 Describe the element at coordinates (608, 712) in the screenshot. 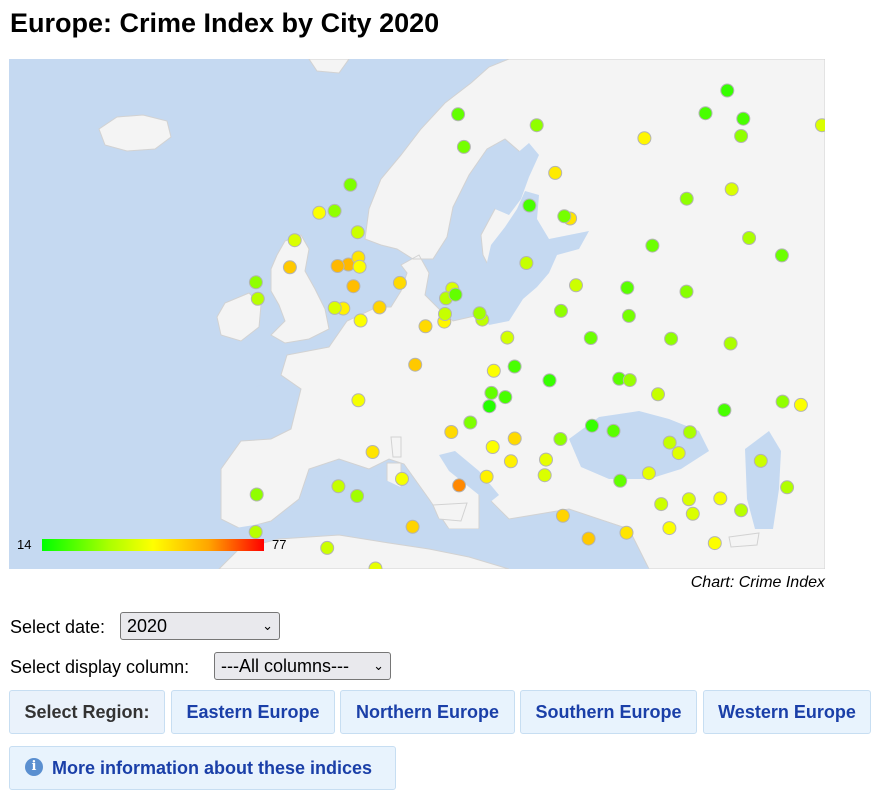

I see `region-southern-europe-button: Southern Europe` at that location.